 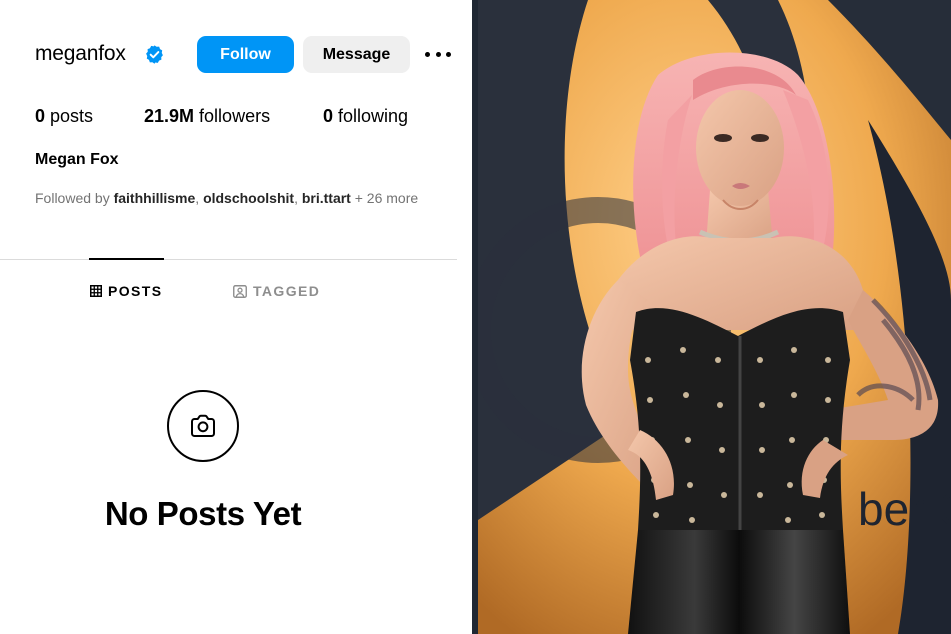 I want to click on following-label: following, so click(x=373, y=116).